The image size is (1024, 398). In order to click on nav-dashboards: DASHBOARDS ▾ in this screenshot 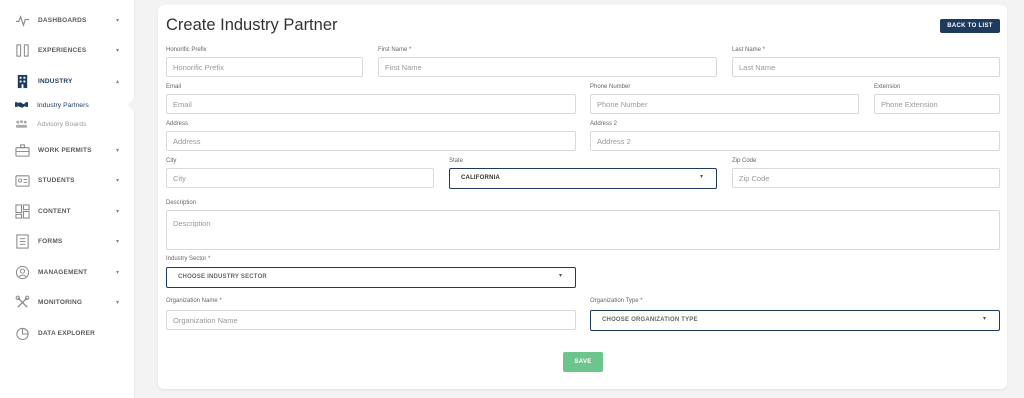, I will do `click(67, 20)`.